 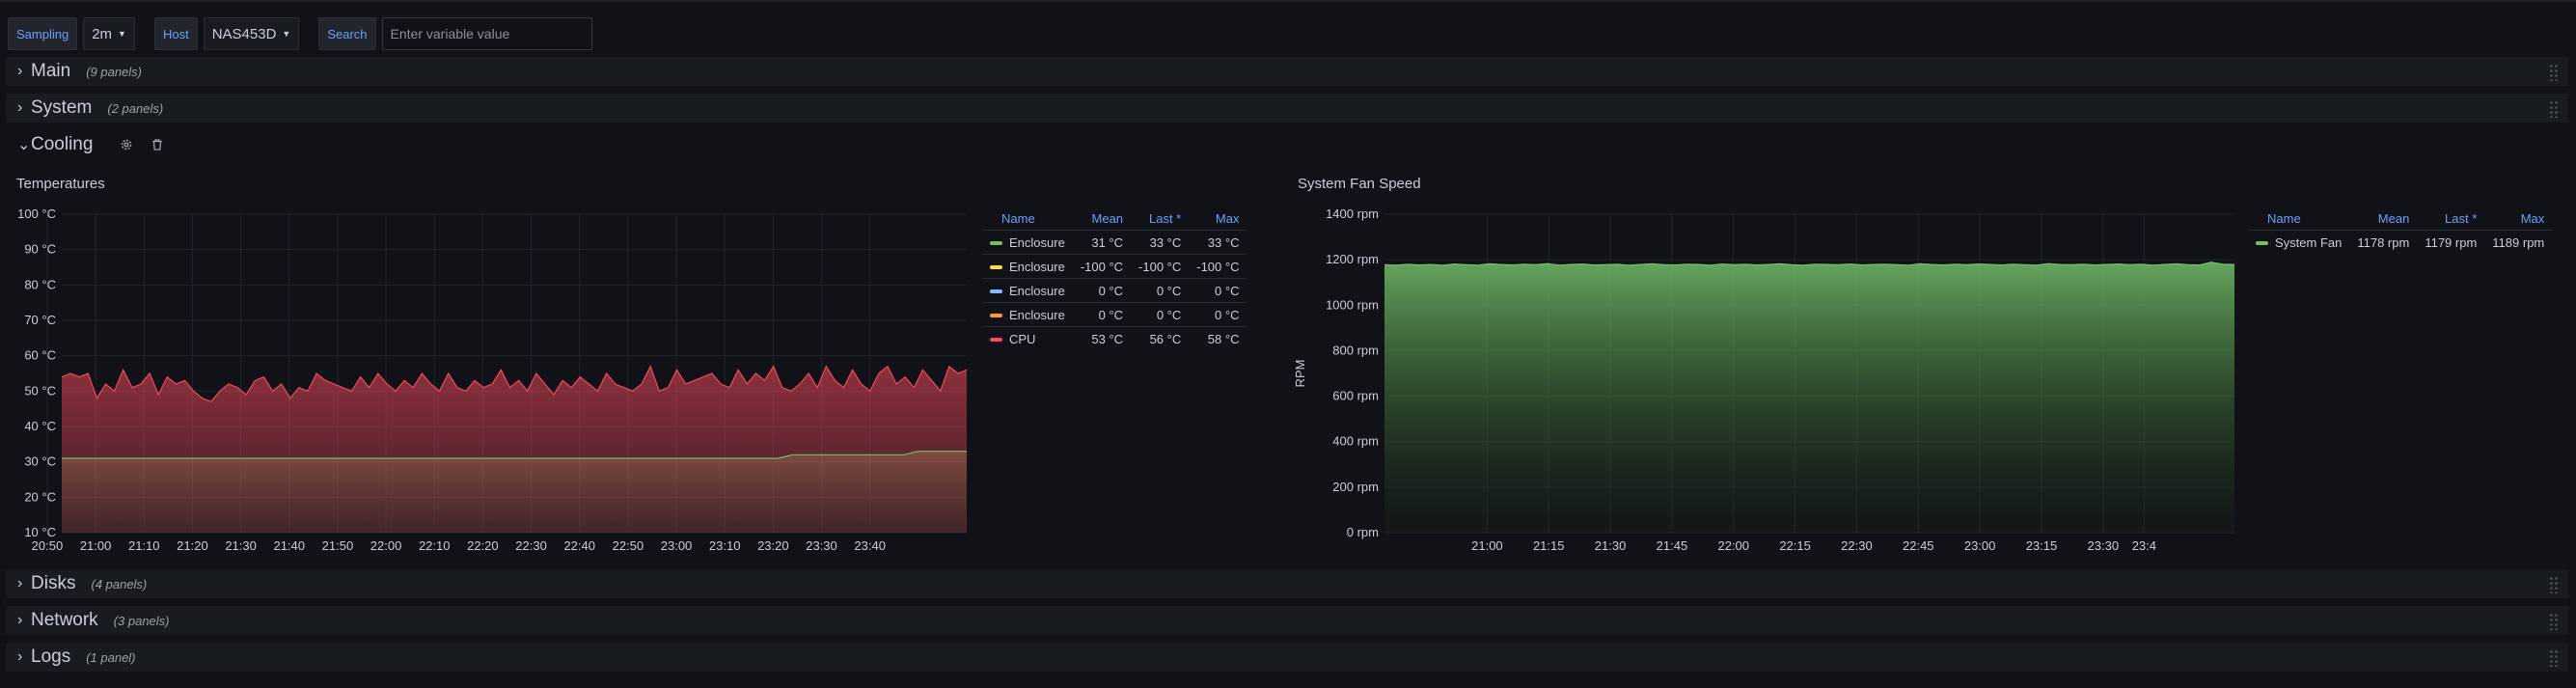 I want to click on x-tick-label: 21:40, so click(x=289, y=545).